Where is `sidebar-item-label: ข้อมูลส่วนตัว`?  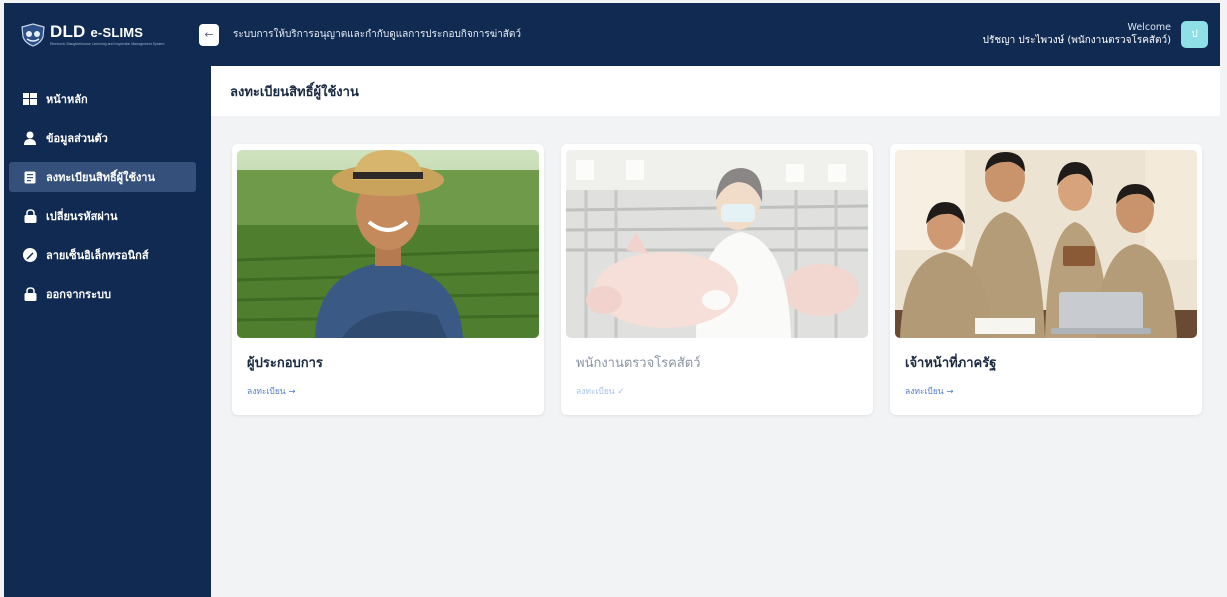
sidebar-item-label: ข้อมูลส่วนตัว is located at coordinates (77, 138).